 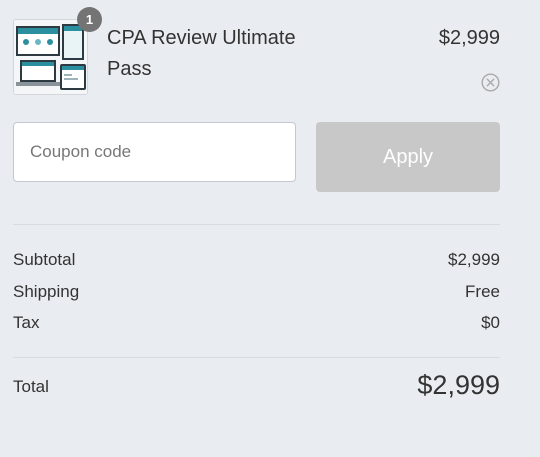 What do you see at coordinates (50, 57) in the screenshot?
I see `product-thumbnail` at bounding box center [50, 57].